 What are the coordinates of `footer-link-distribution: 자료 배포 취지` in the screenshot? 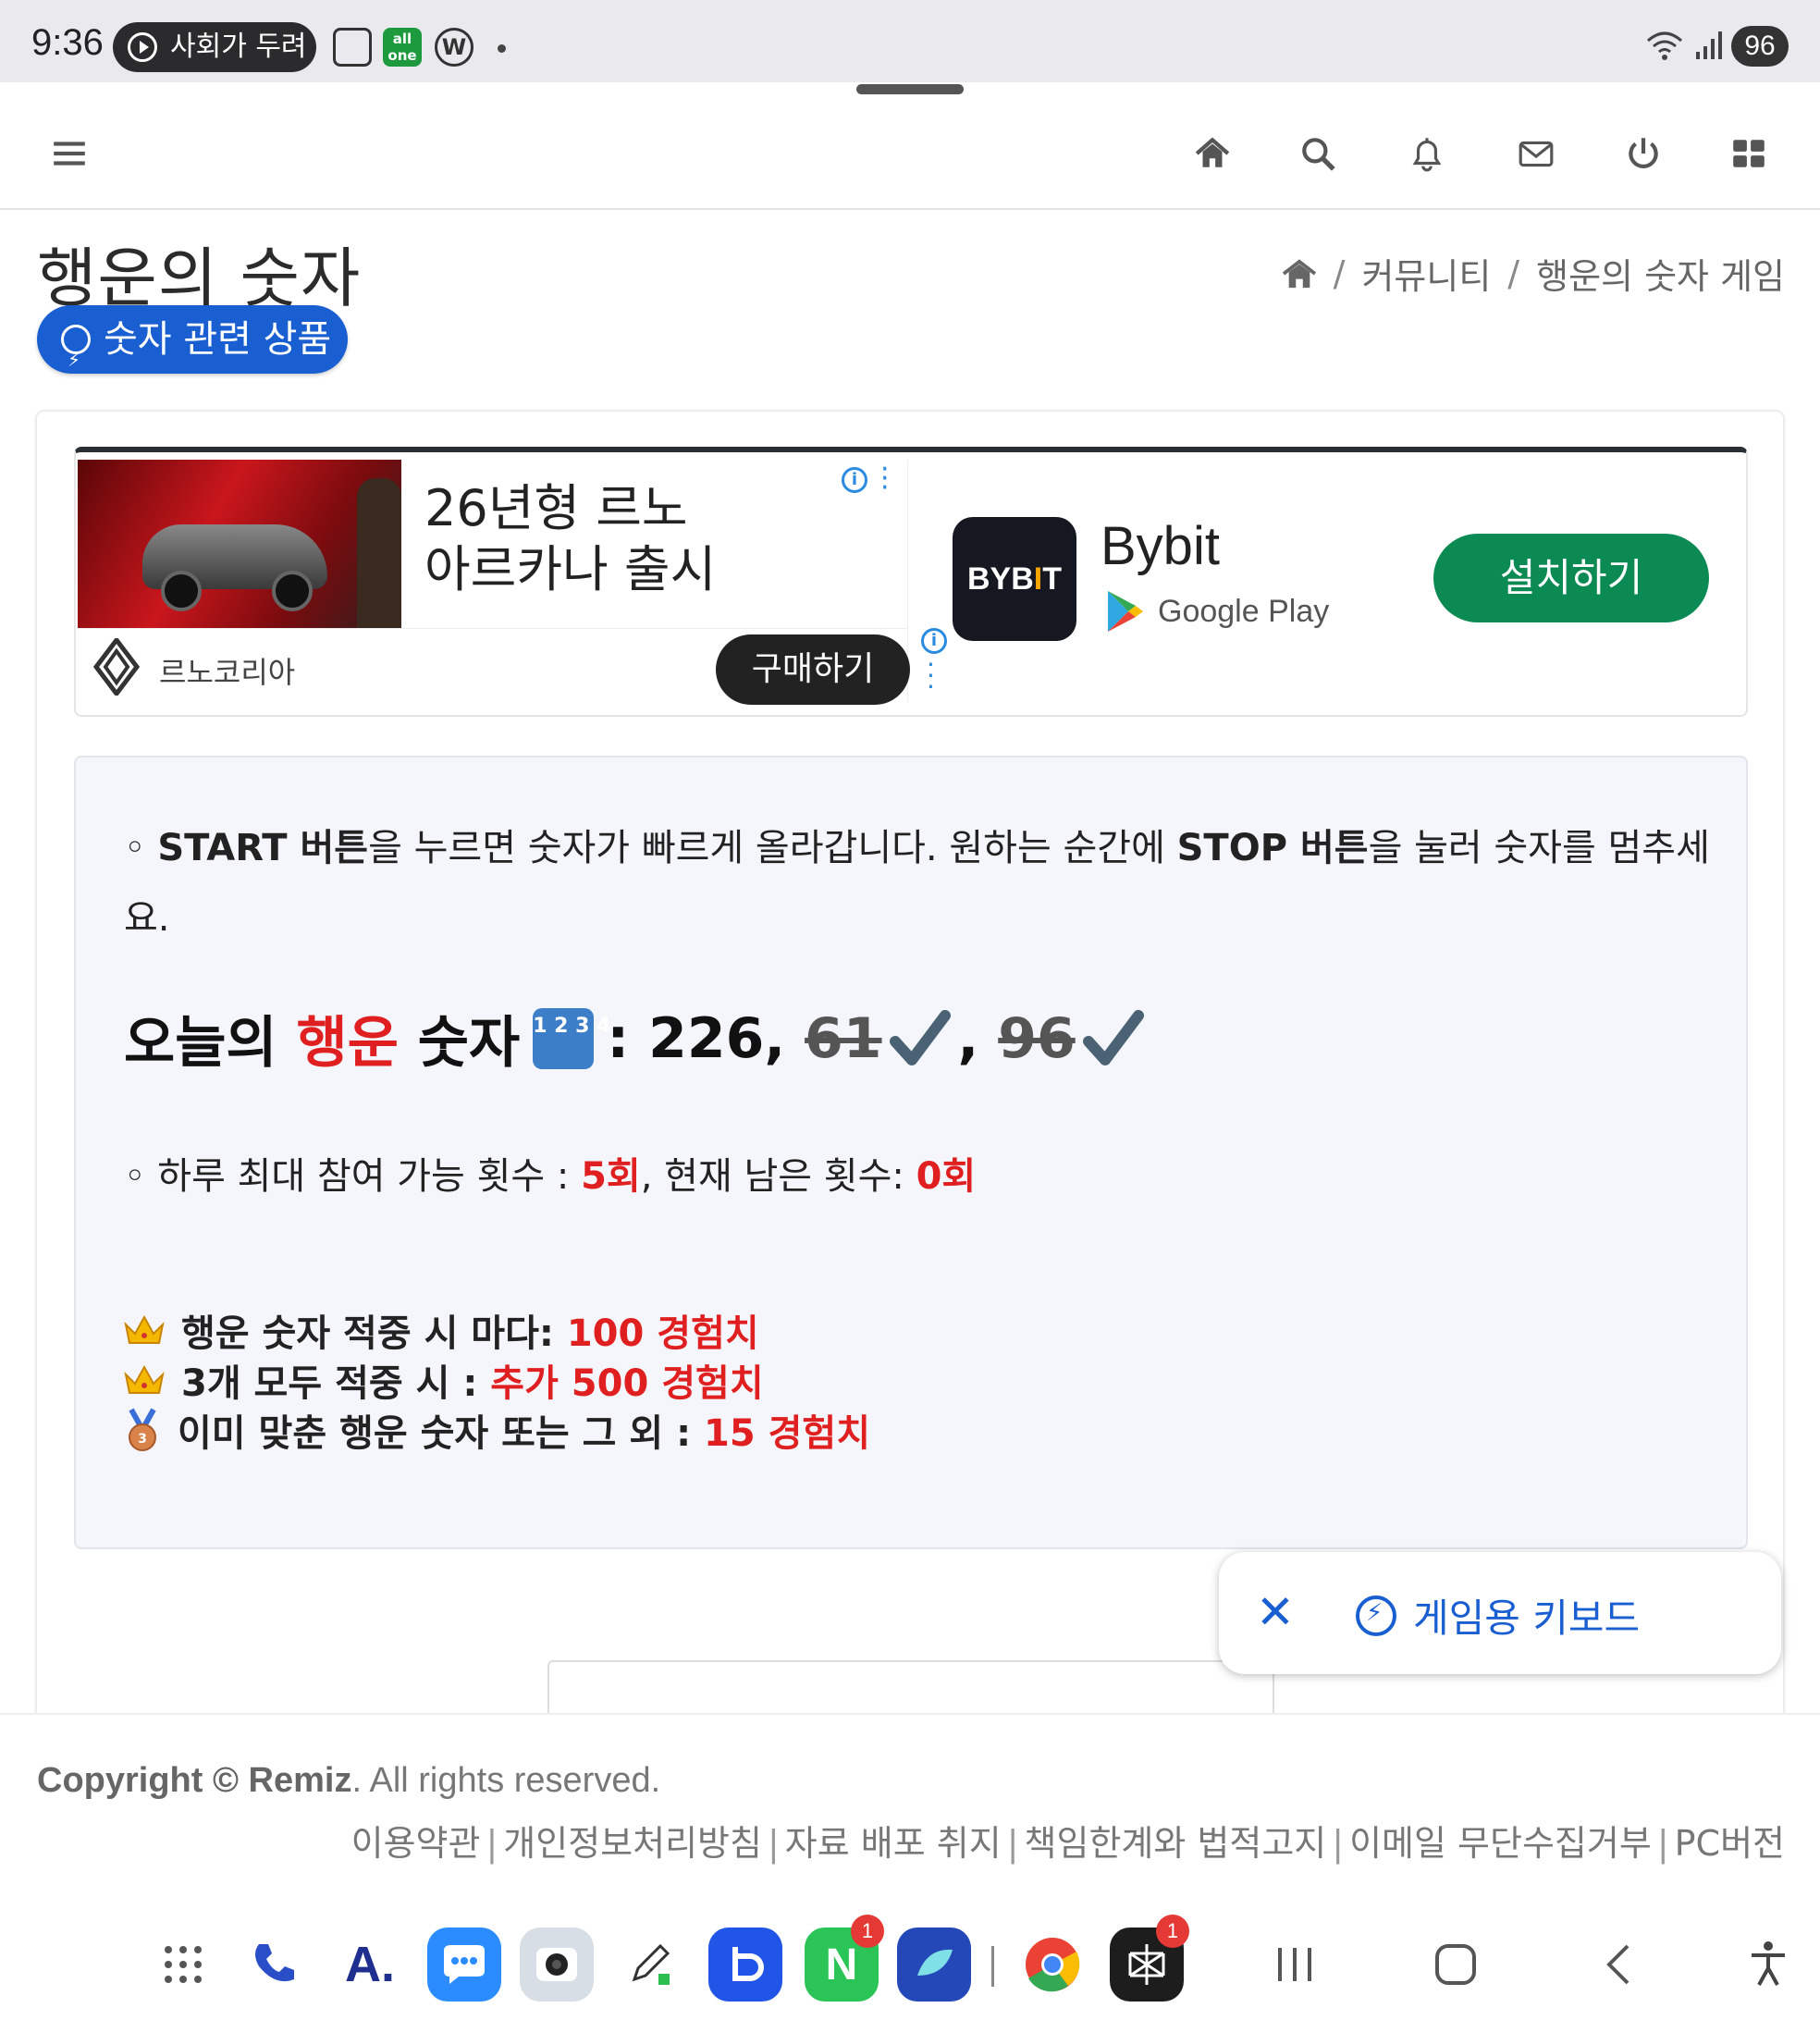 It's located at (893, 1844).